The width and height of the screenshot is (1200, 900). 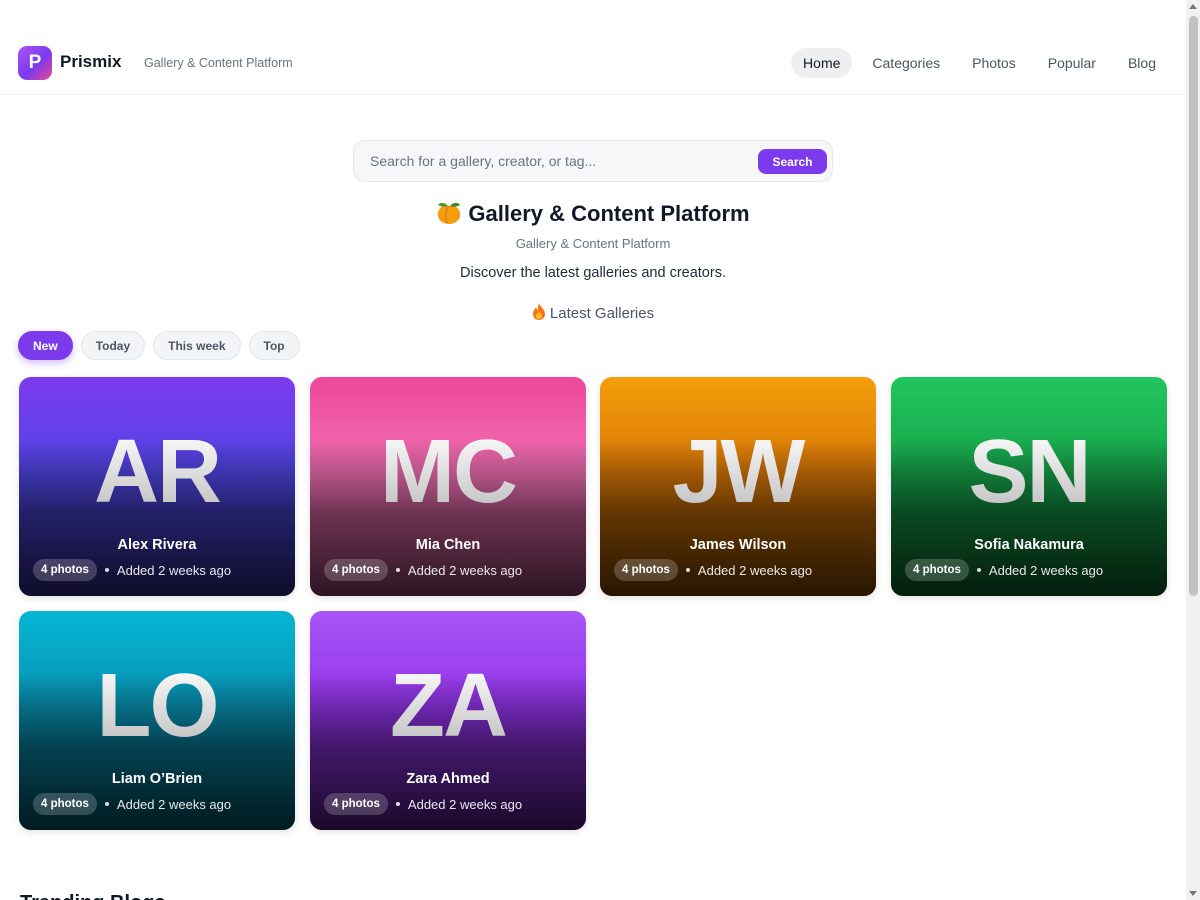 What do you see at coordinates (792, 161) in the screenshot?
I see `search-button: Search` at bounding box center [792, 161].